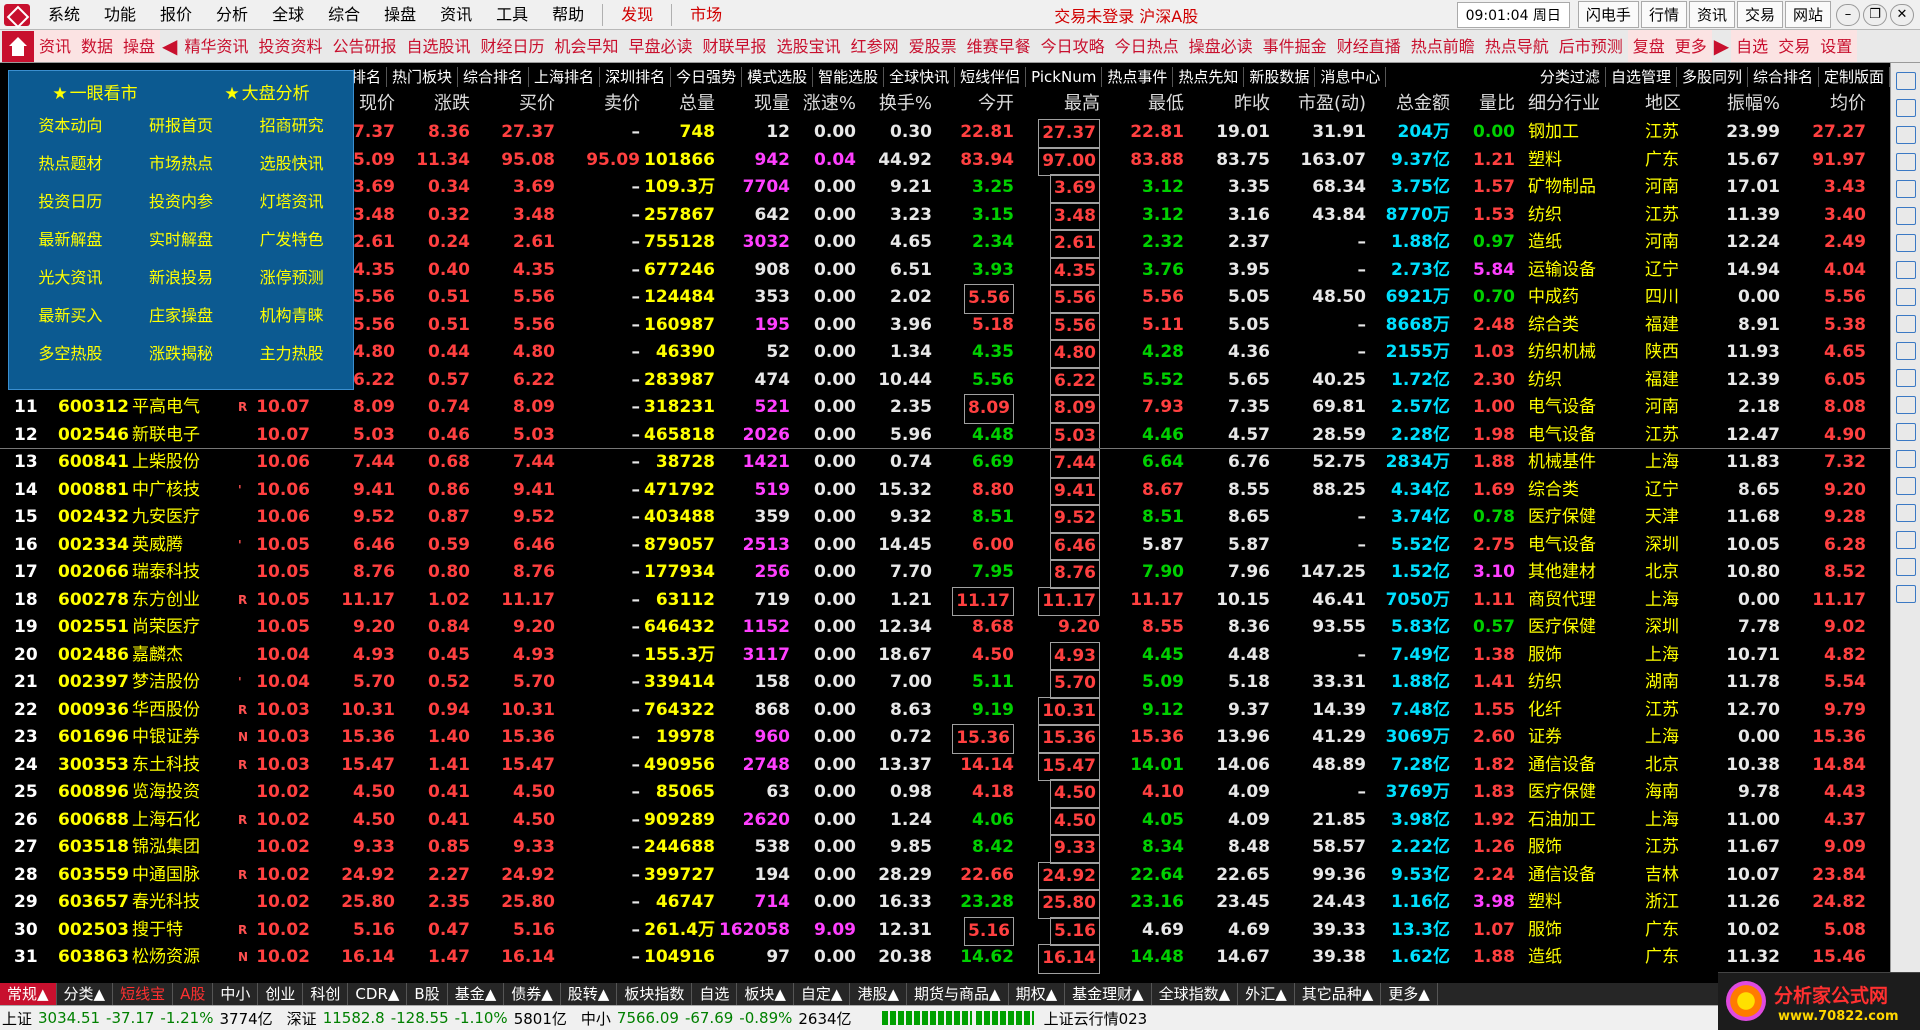 The image size is (1920, 1030). What do you see at coordinates (1570, 77) in the screenshot?
I see `column-tab: 分类过滤` at bounding box center [1570, 77].